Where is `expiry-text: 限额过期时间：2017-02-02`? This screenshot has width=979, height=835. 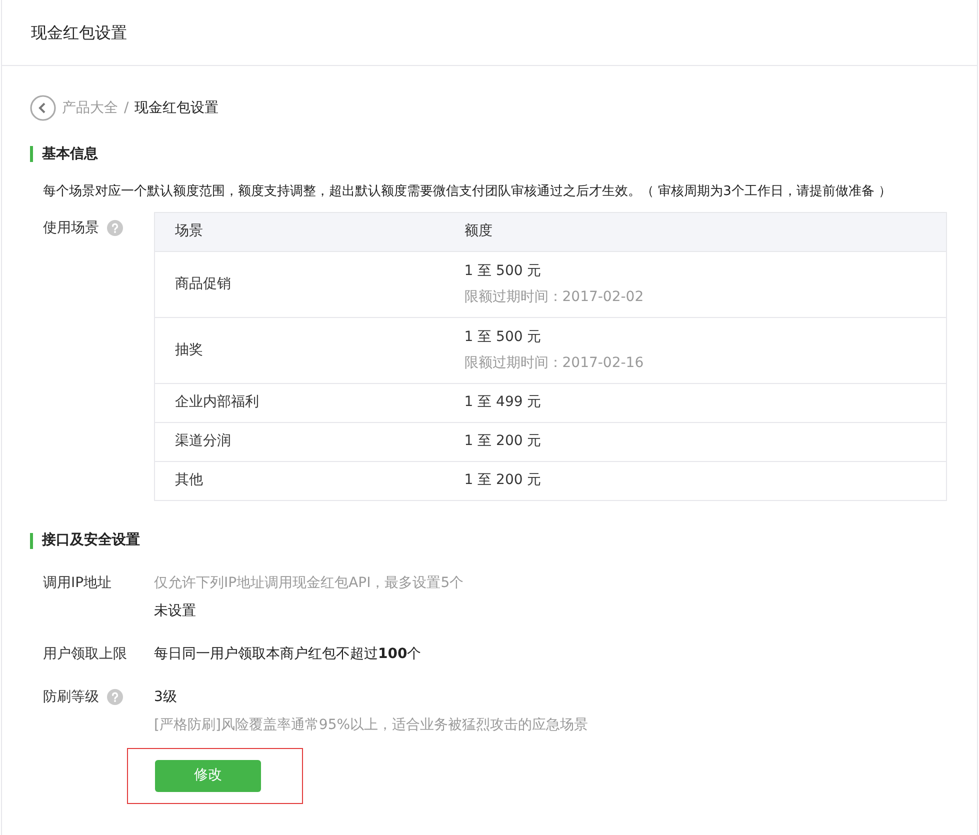
expiry-text: 限额过期时间：2017-02-02 is located at coordinates (554, 297).